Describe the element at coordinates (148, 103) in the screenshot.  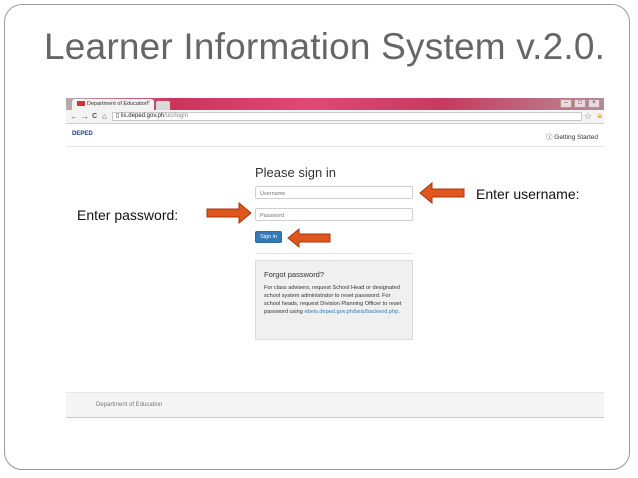
I see `tab-close-icon: ×` at that location.